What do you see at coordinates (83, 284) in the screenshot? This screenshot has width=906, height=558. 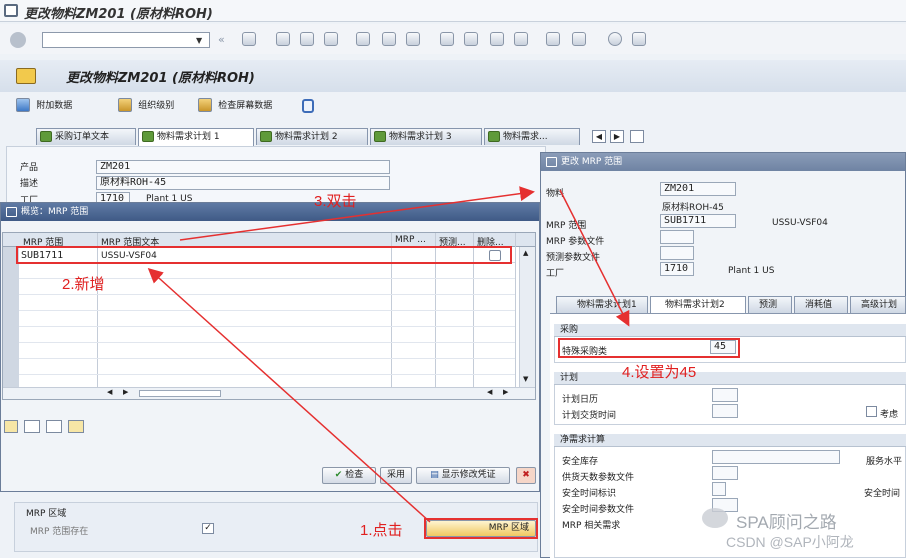 I see `annotation-step2: 2.新增` at bounding box center [83, 284].